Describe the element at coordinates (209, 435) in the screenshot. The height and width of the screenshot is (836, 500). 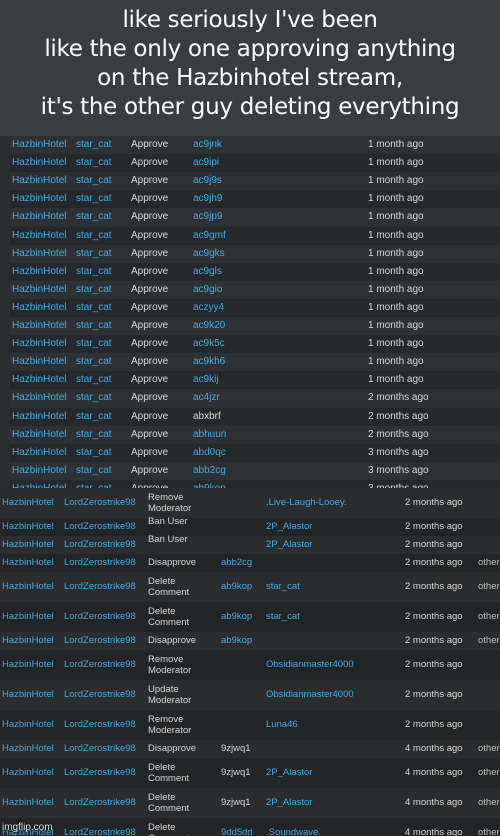
I see `target-link: abhuun` at that location.